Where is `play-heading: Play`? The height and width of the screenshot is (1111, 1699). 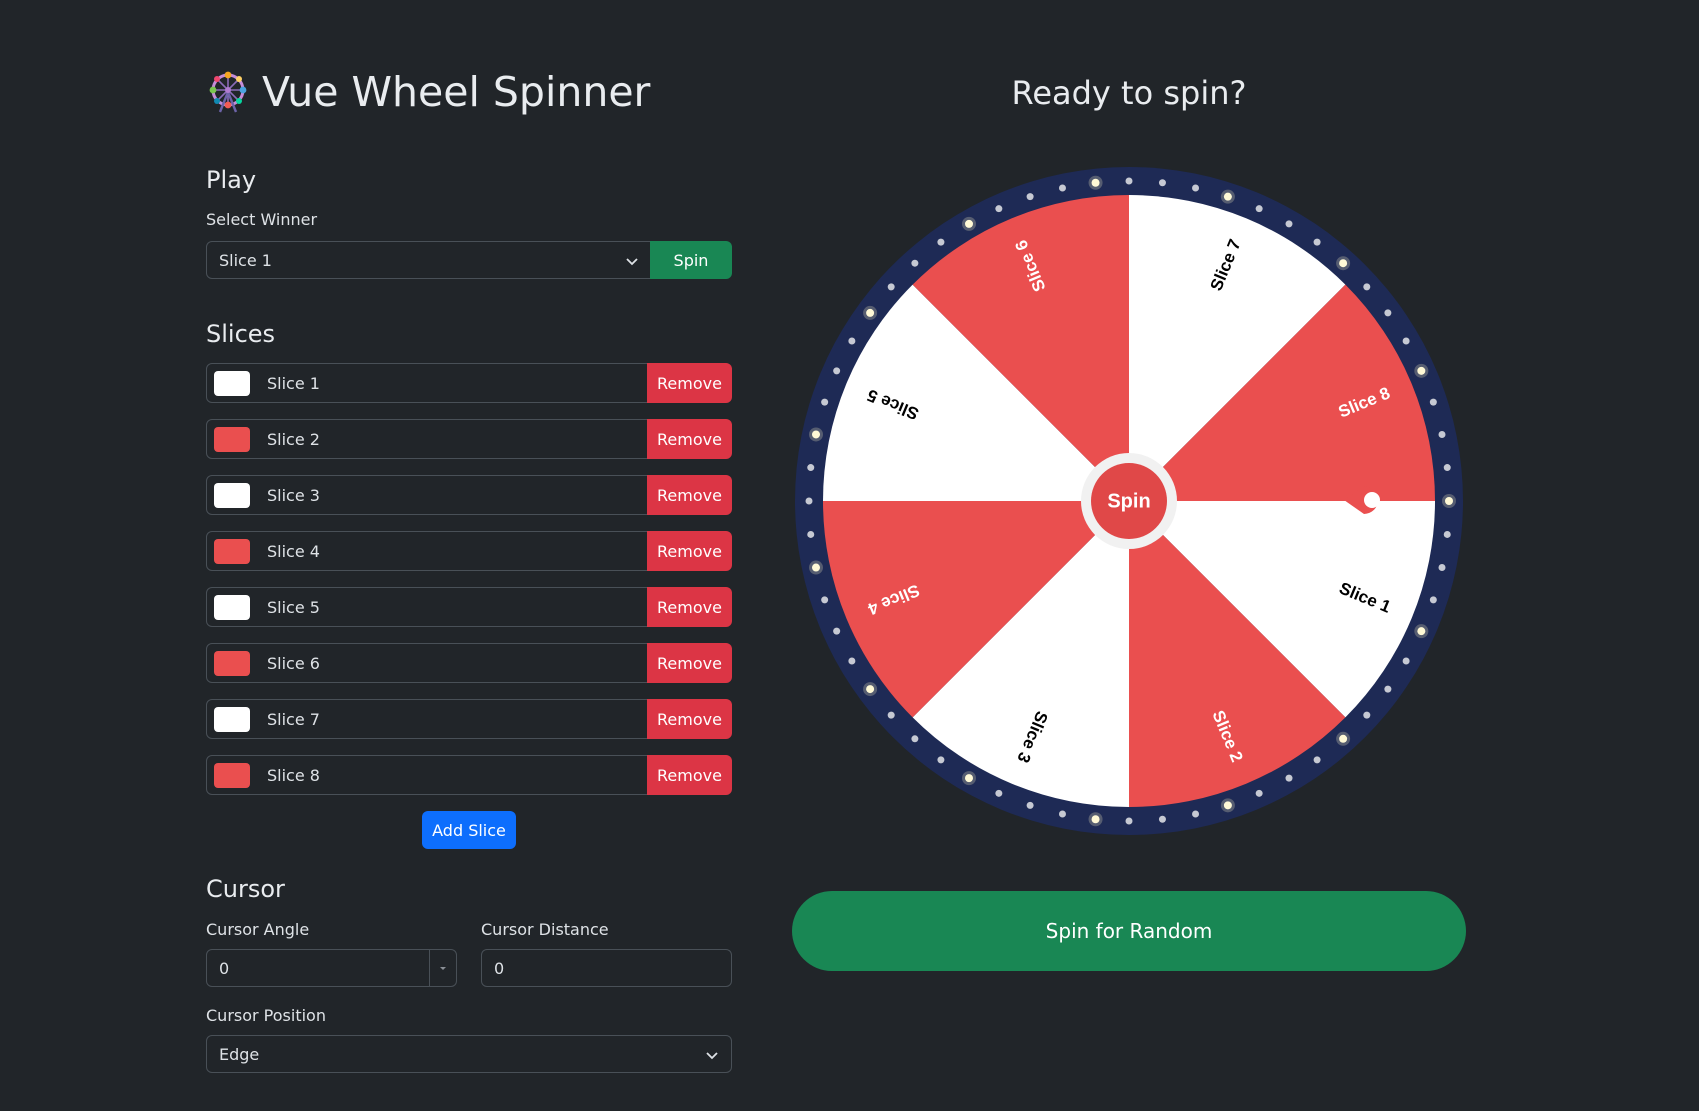
play-heading: Play is located at coordinates (231, 180).